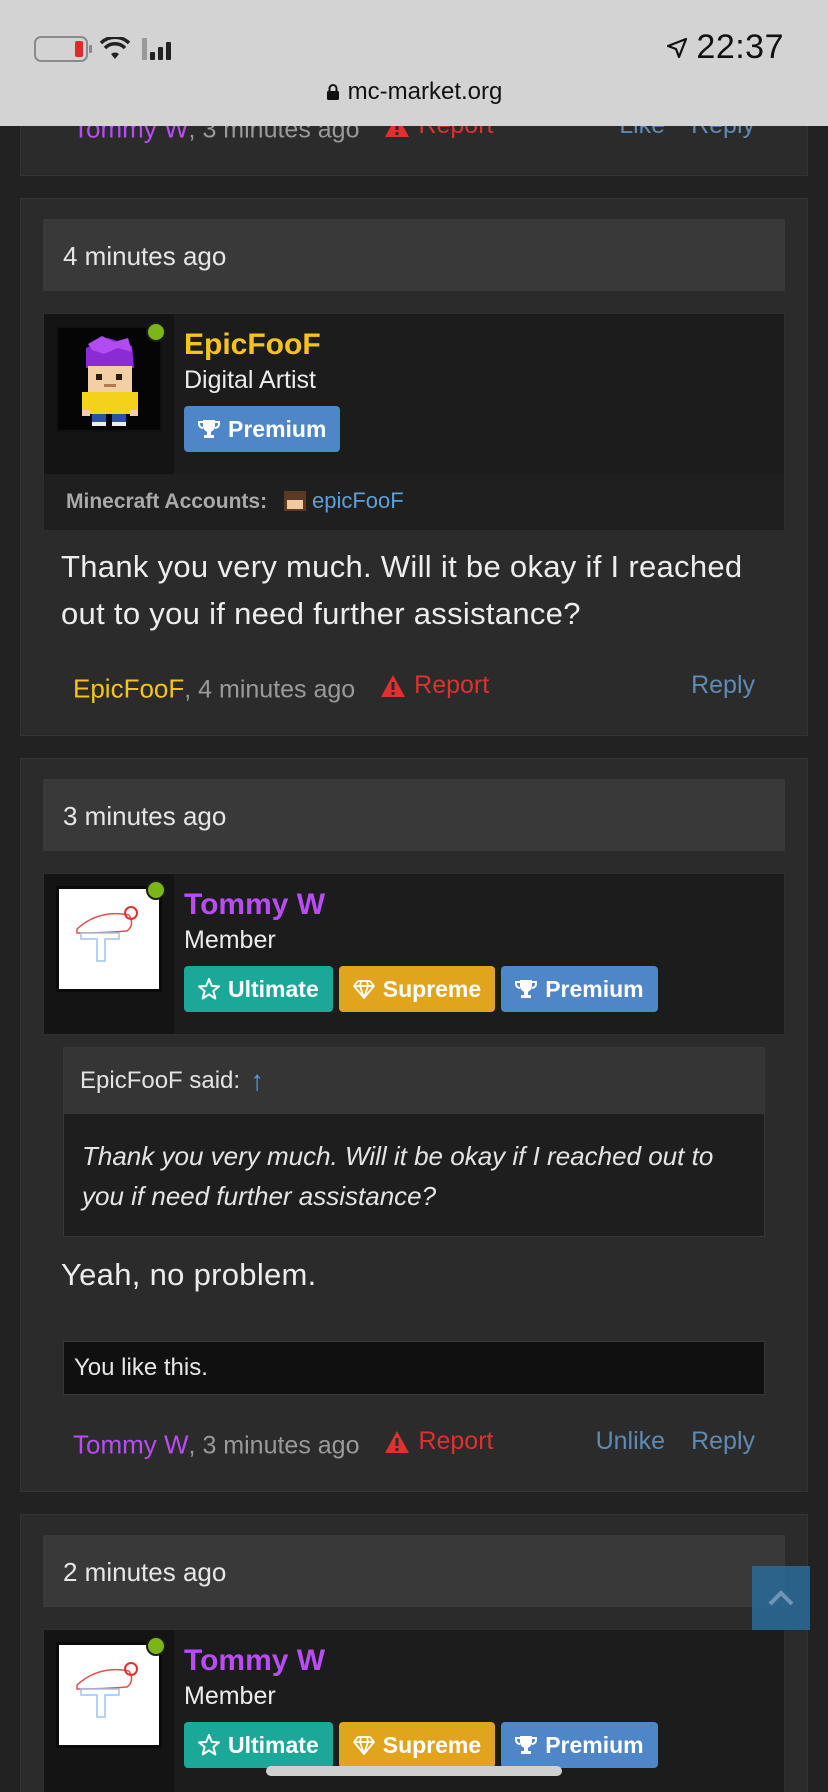 This screenshot has width=828, height=1792. I want to click on home-indicator, so click(414, 1771).